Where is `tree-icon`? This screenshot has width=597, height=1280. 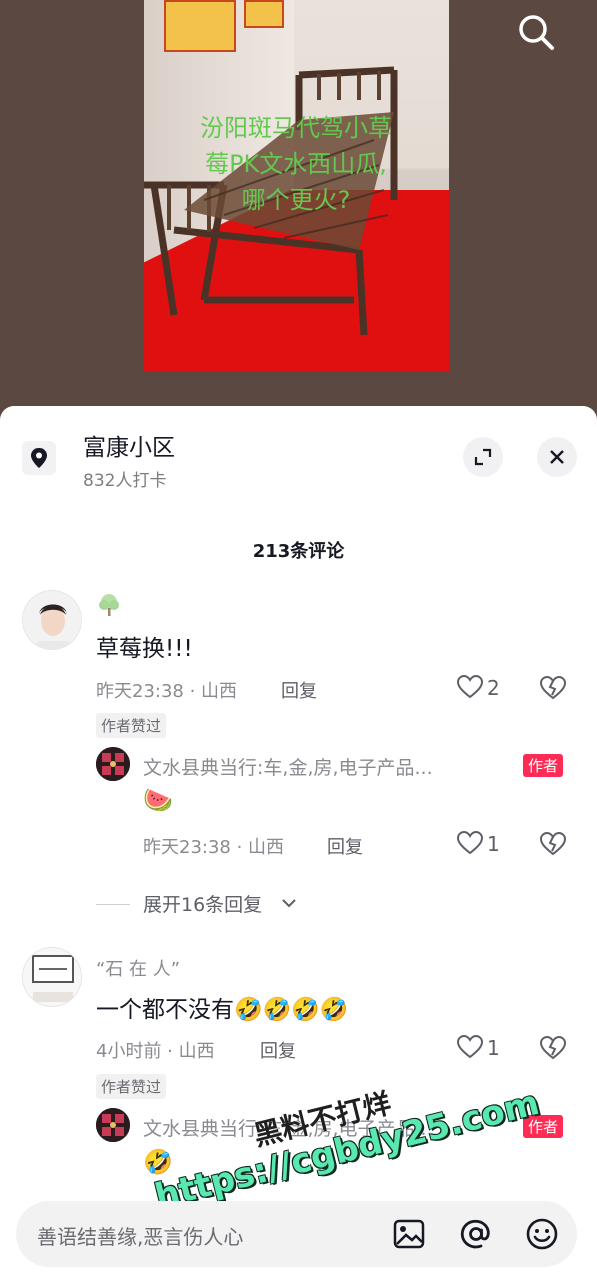 tree-icon is located at coordinates (109, 605).